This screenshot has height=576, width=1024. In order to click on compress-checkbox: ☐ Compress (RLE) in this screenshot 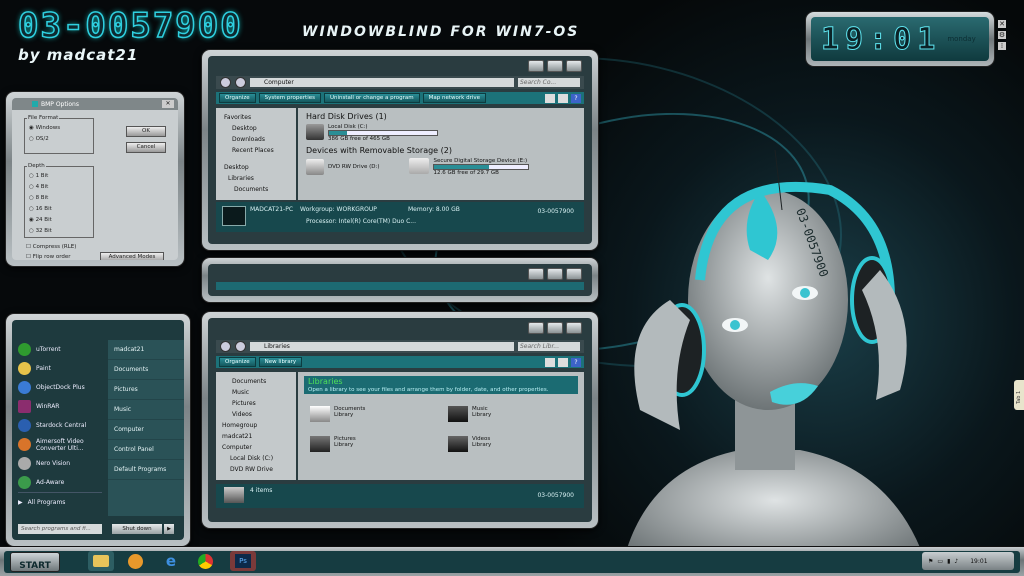, I will do `click(51, 247)`.